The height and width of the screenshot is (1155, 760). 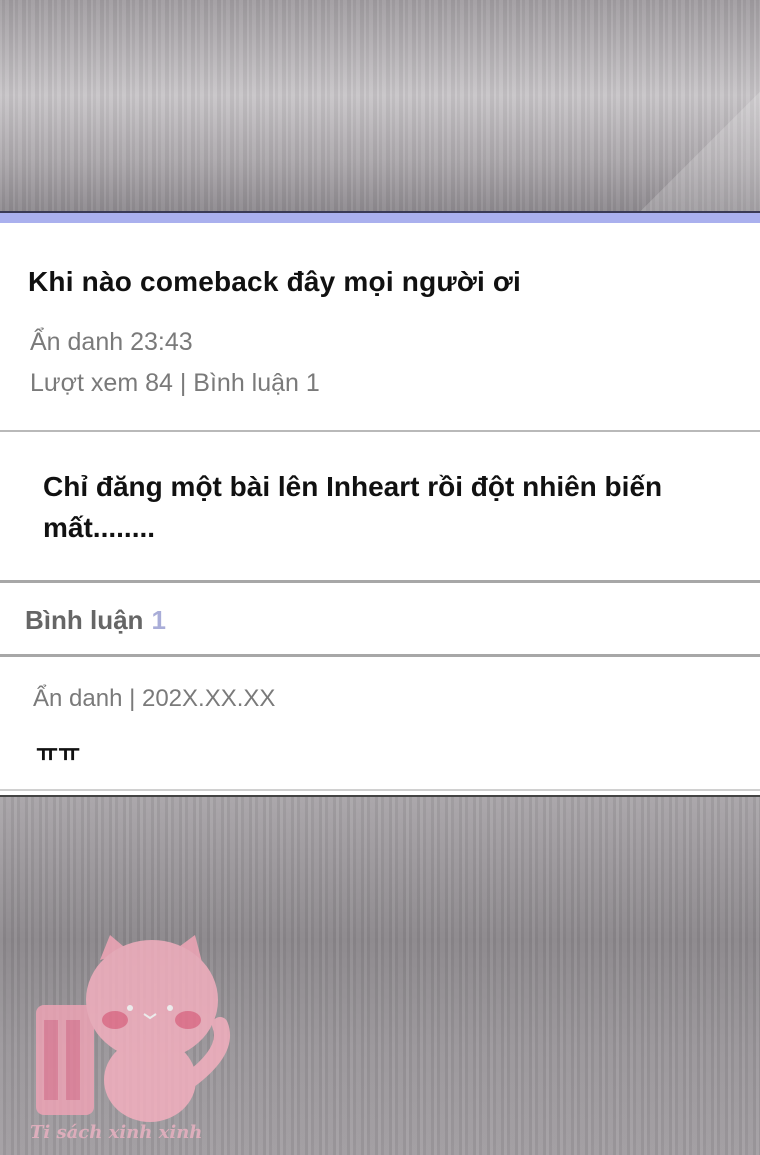 What do you see at coordinates (158, 620) in the screenshot?
I see `comments-count: 1` at bounding box center [158, 620].